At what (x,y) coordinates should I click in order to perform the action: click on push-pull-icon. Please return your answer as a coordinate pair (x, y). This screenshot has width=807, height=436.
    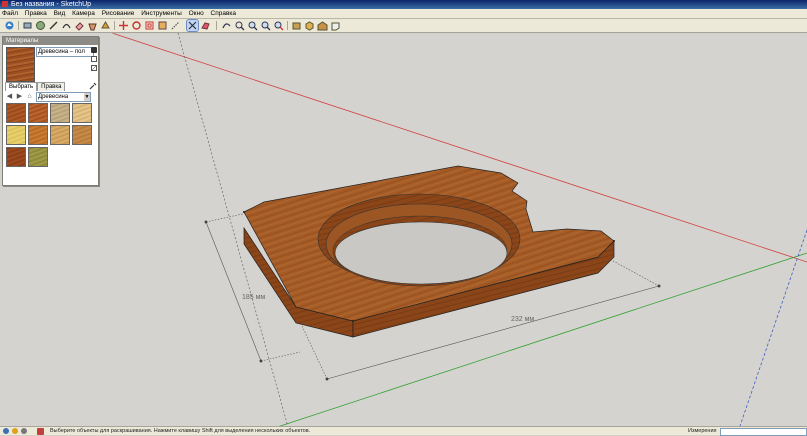
    Looking at the image, I should click on (105, 25).